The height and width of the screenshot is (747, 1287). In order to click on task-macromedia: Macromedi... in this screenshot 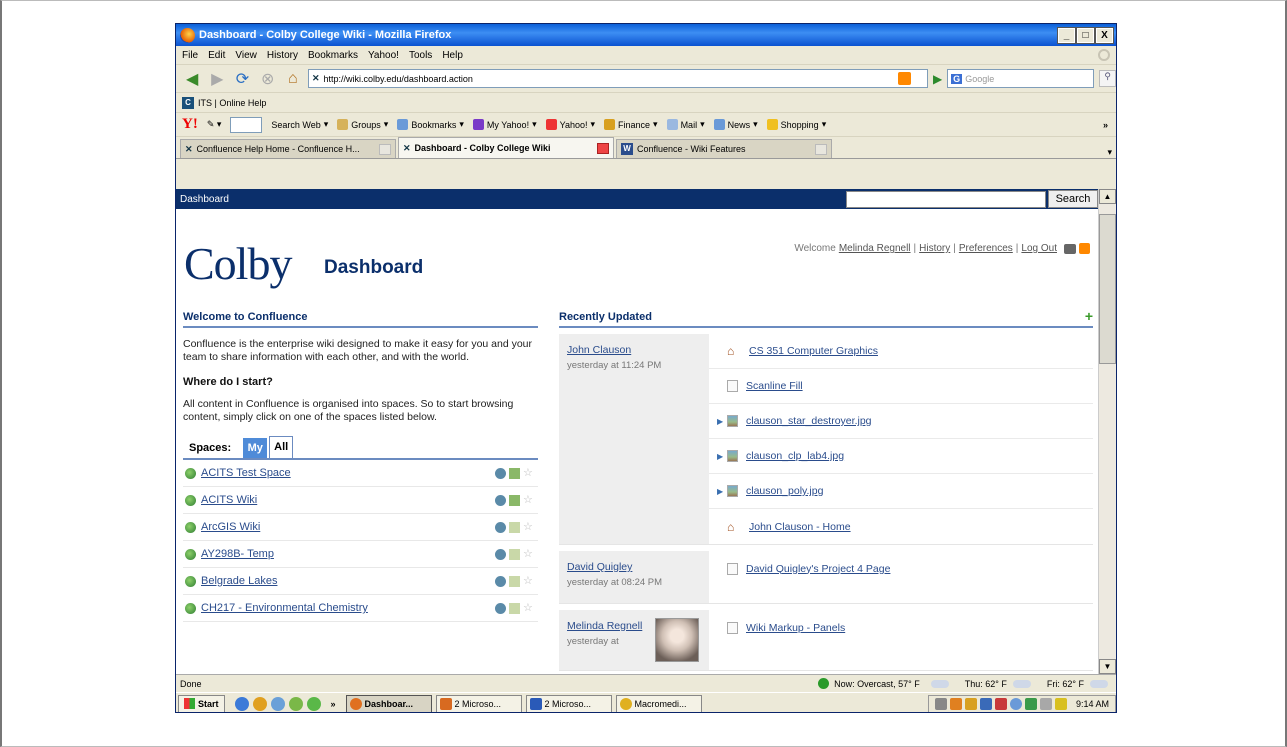, I will do `click(658, 703)`.